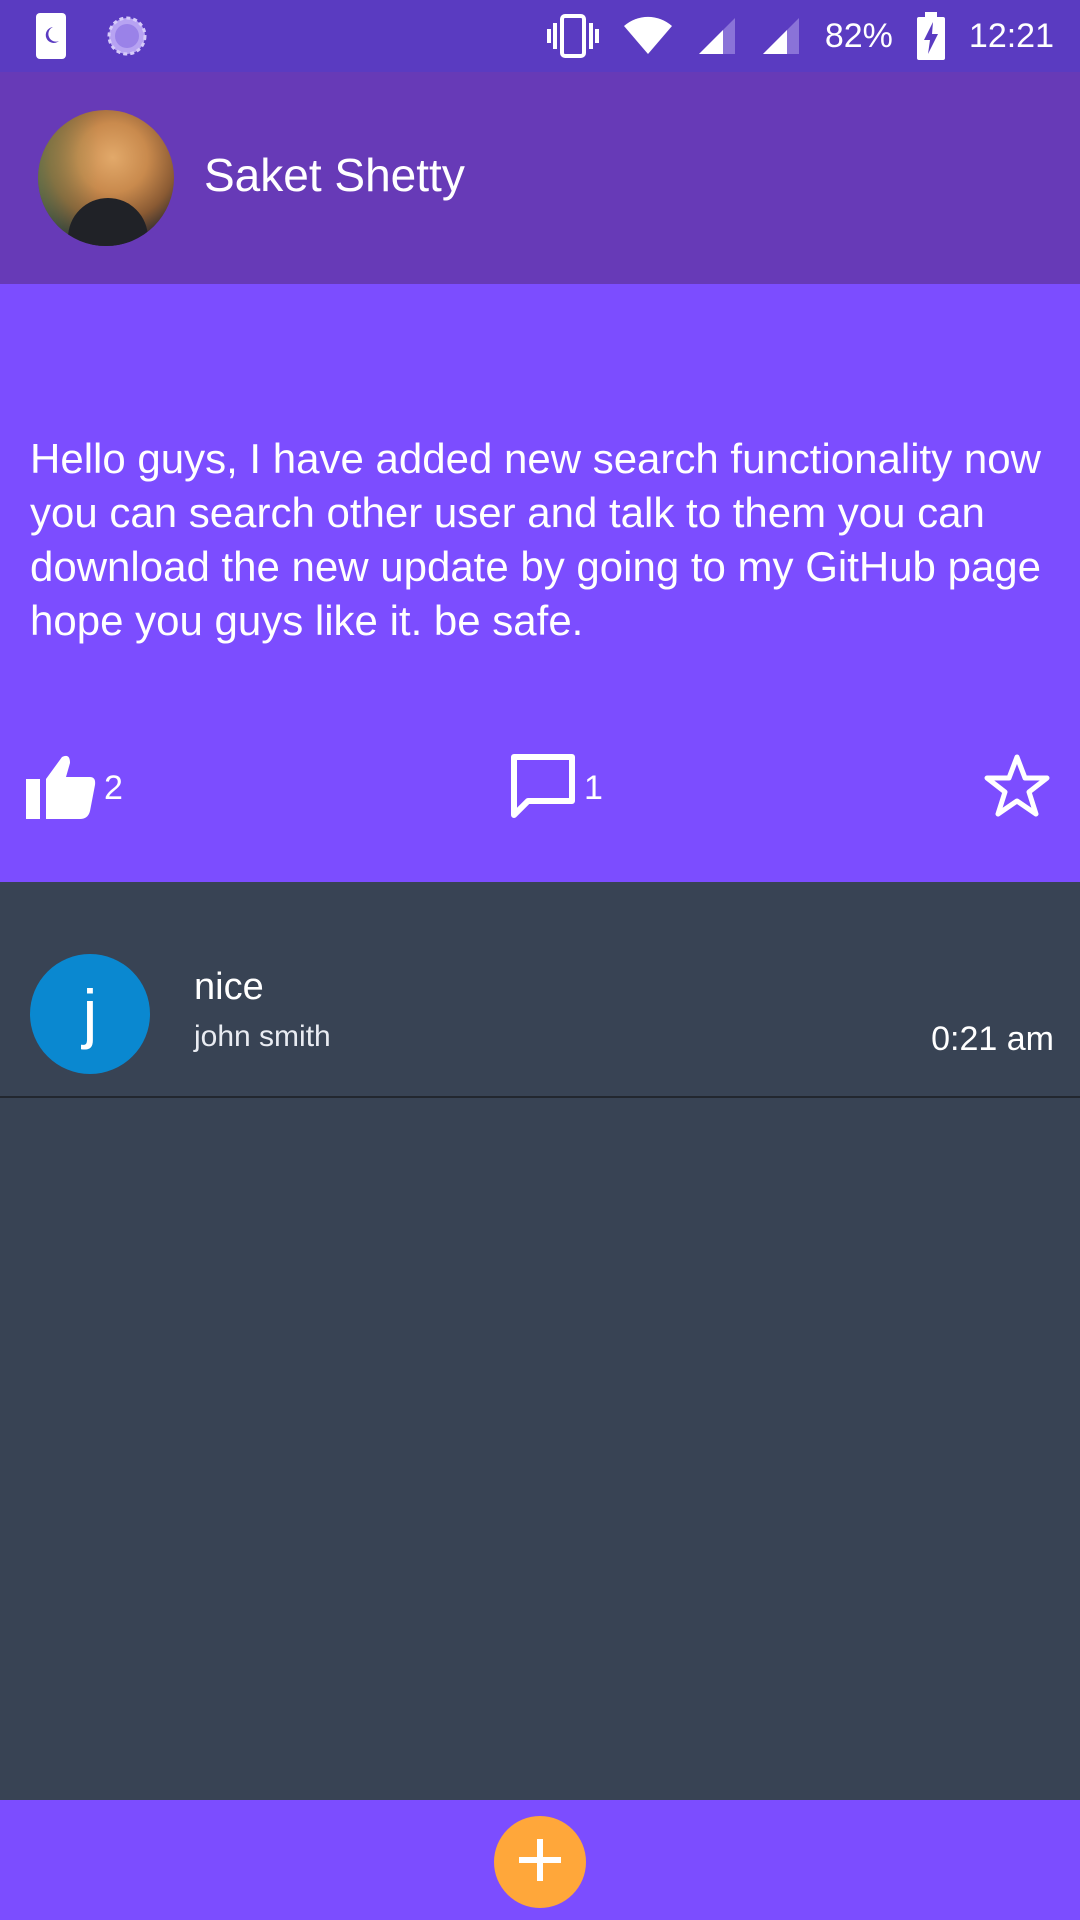  Describe the element at coordinates (90, 1014) in the screenshot. I see `avatar: j` at that location.